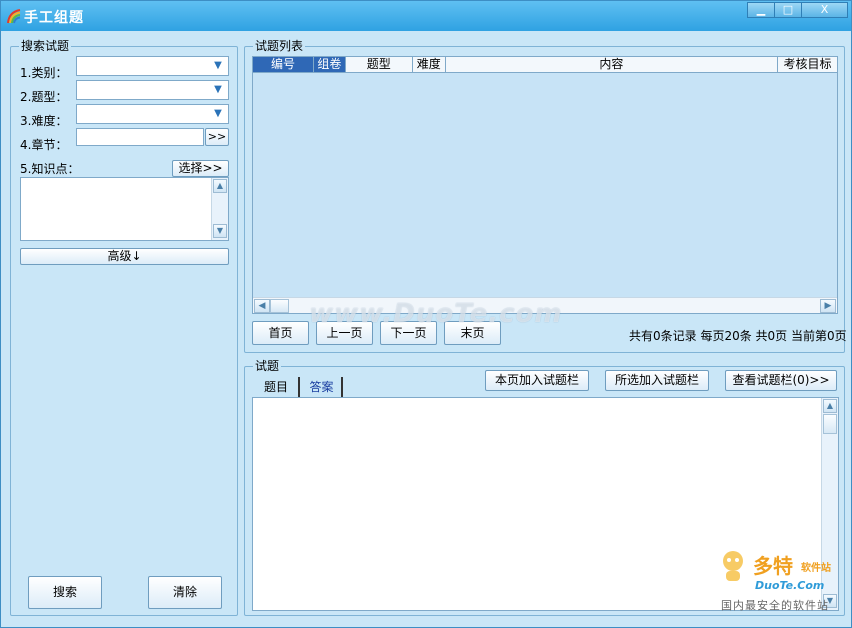  Describe the element at coordinates (828, 306) in the screenshot. I see `arrow-right-icon: ▶` at that location.